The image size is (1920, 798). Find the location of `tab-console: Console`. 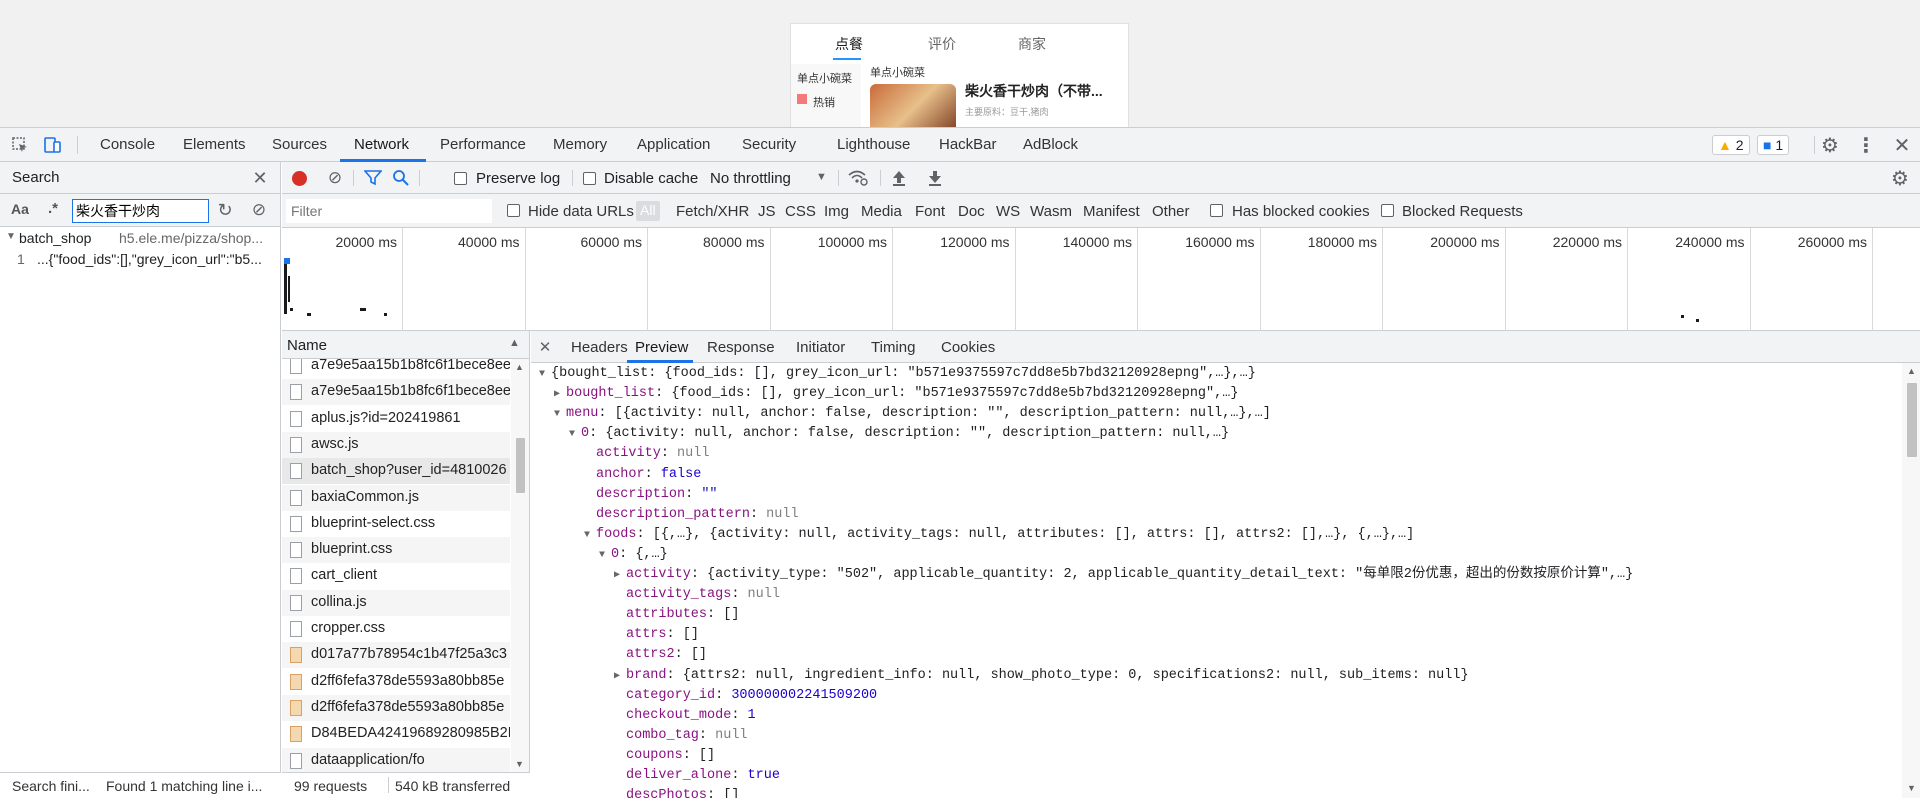

tab-console: Console is located at coordinates (127, 144).